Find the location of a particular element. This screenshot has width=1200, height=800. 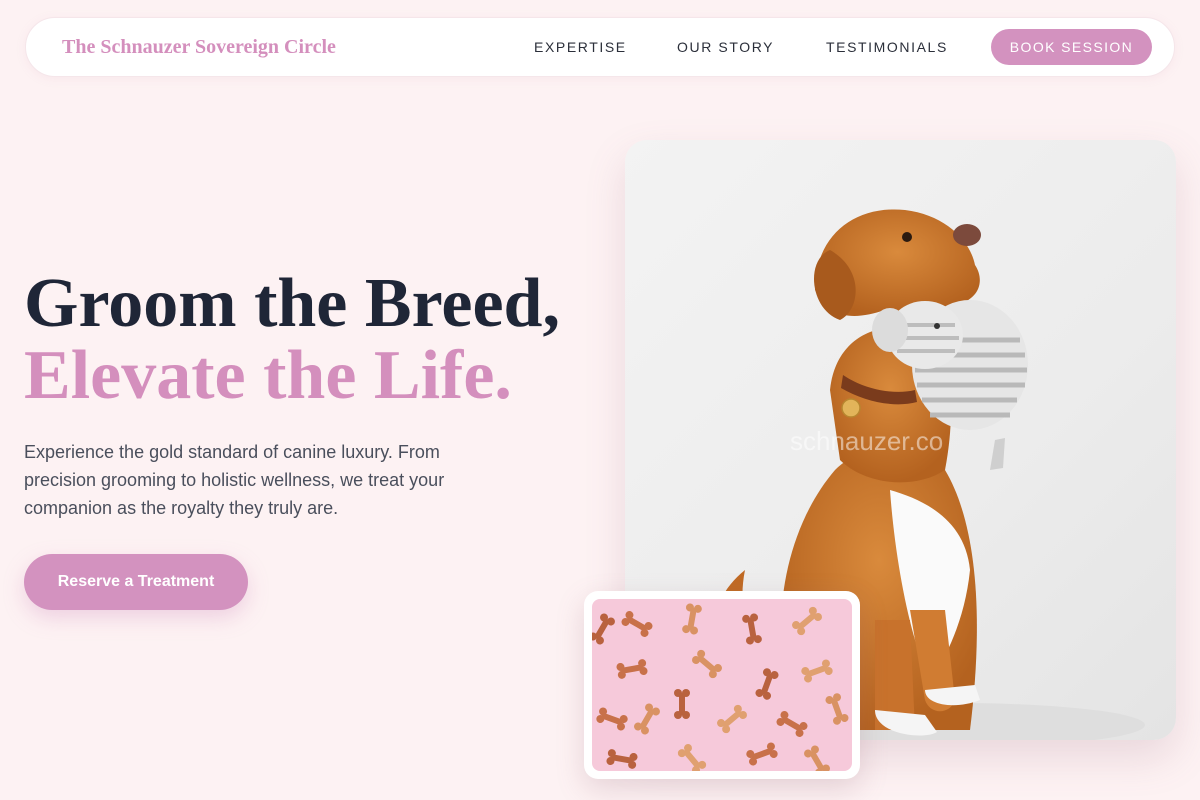

hero-headline: Groom the Breed, Elevate the Life. is located at coordinates (292, 340).